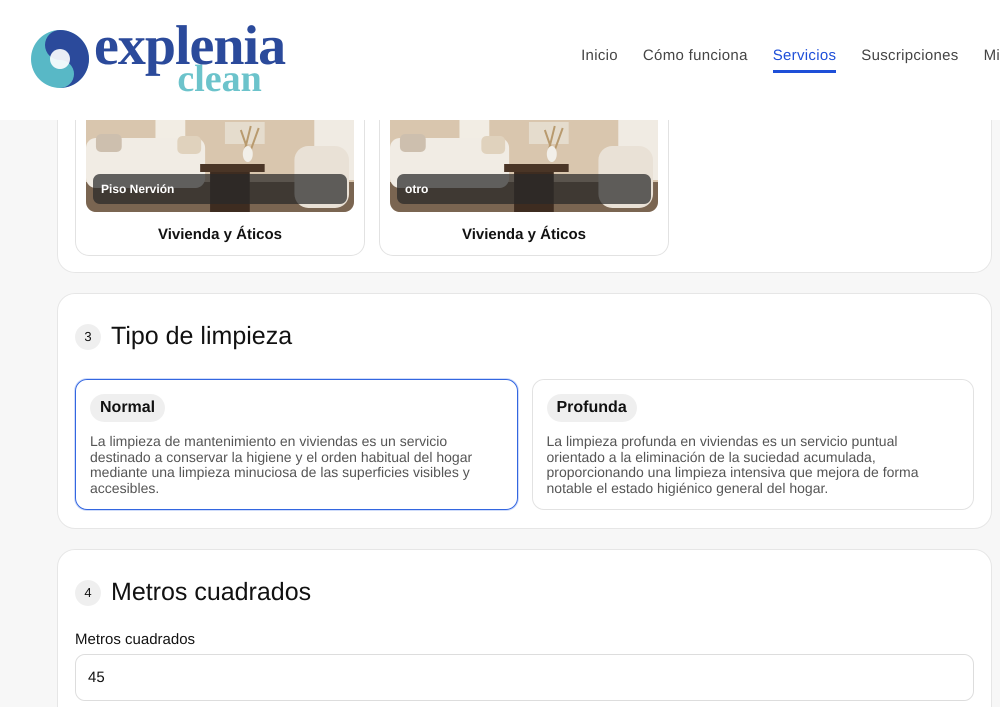 The image size is (1000, 707). Describe the element at coordinates (135, 639) in the screenshot. I see `field-label: Metros cuadrados` at that location.